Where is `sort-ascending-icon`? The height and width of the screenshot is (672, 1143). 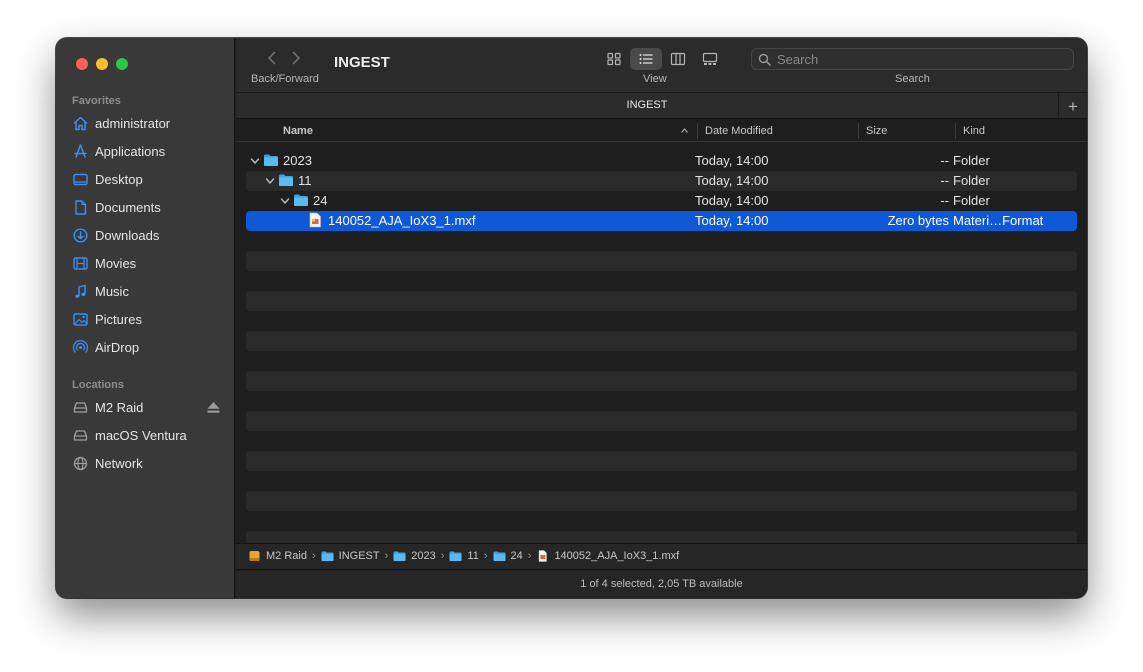 sort-ascending-icon is located at coordinates (684, 130).